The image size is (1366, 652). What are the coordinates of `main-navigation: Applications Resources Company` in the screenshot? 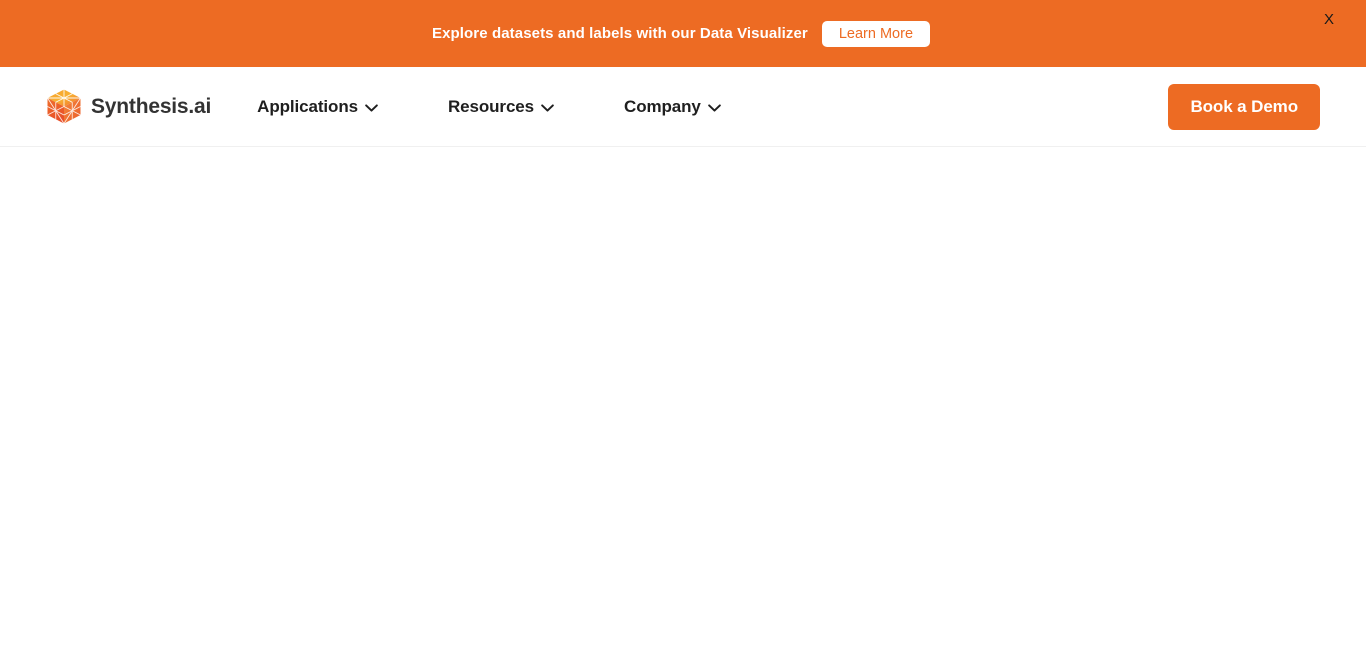 It's located at (506, 106).